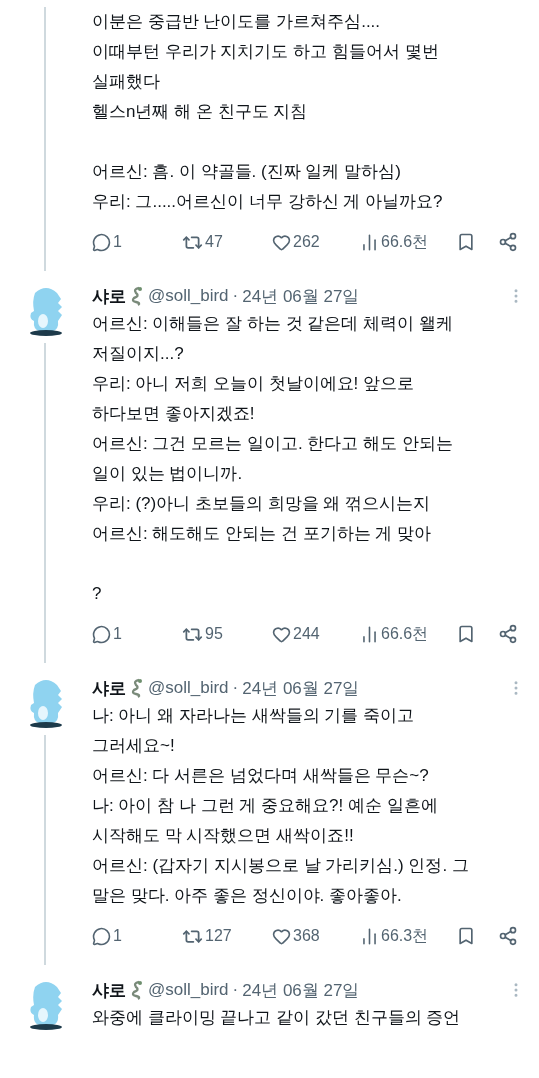 This screenshot has height=1078, width=539. Describe the element at coordinates (218, 936) in the screenshot. I see `repost-count: 127` at that location.